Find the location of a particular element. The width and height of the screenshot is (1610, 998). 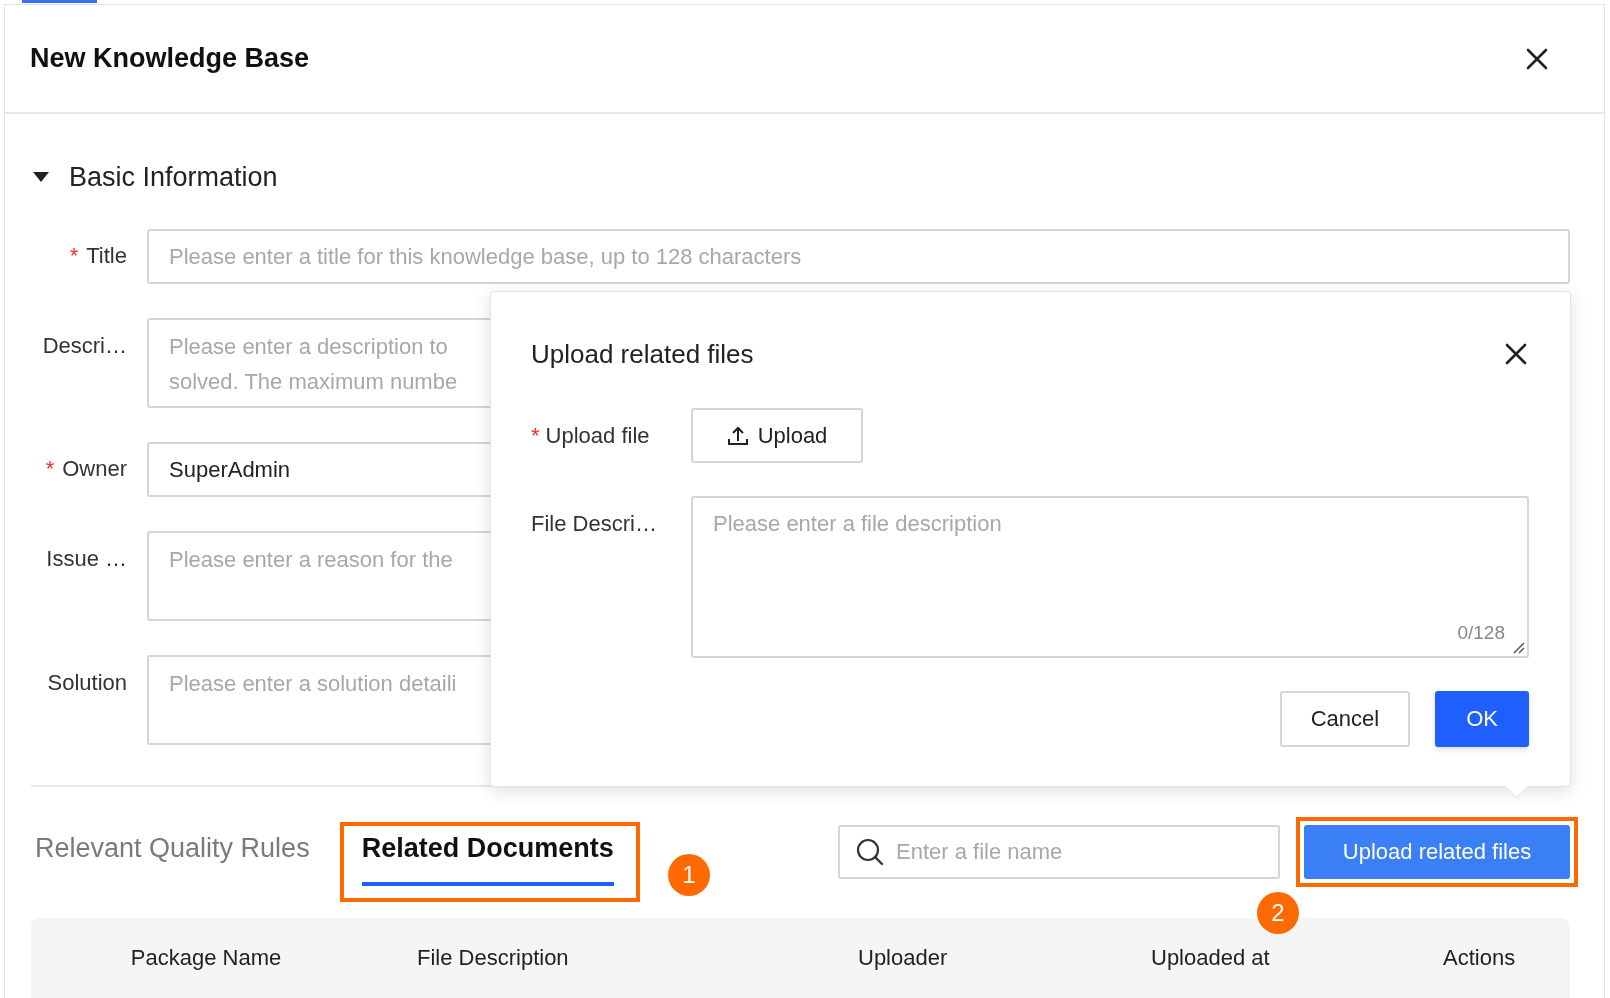

field-label: * Owner is located at coordinates (85, 469).